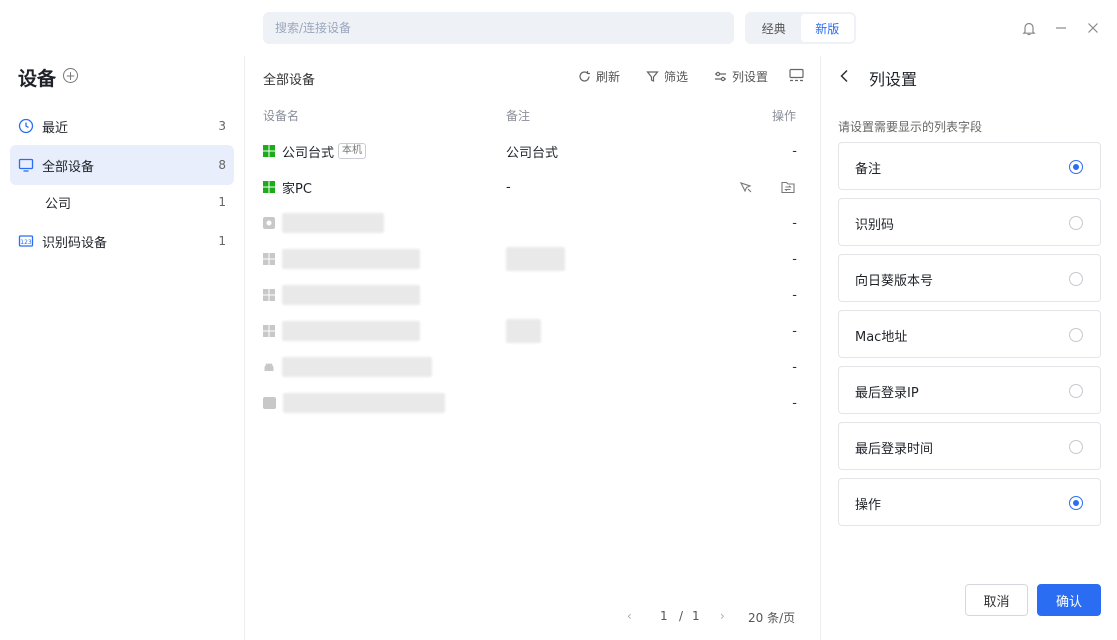 The image size is (1117, 640). What do you see at coordinates (584, 76) in the screenshot?
I see `refresh-icon` at bounding box center [584, 76].